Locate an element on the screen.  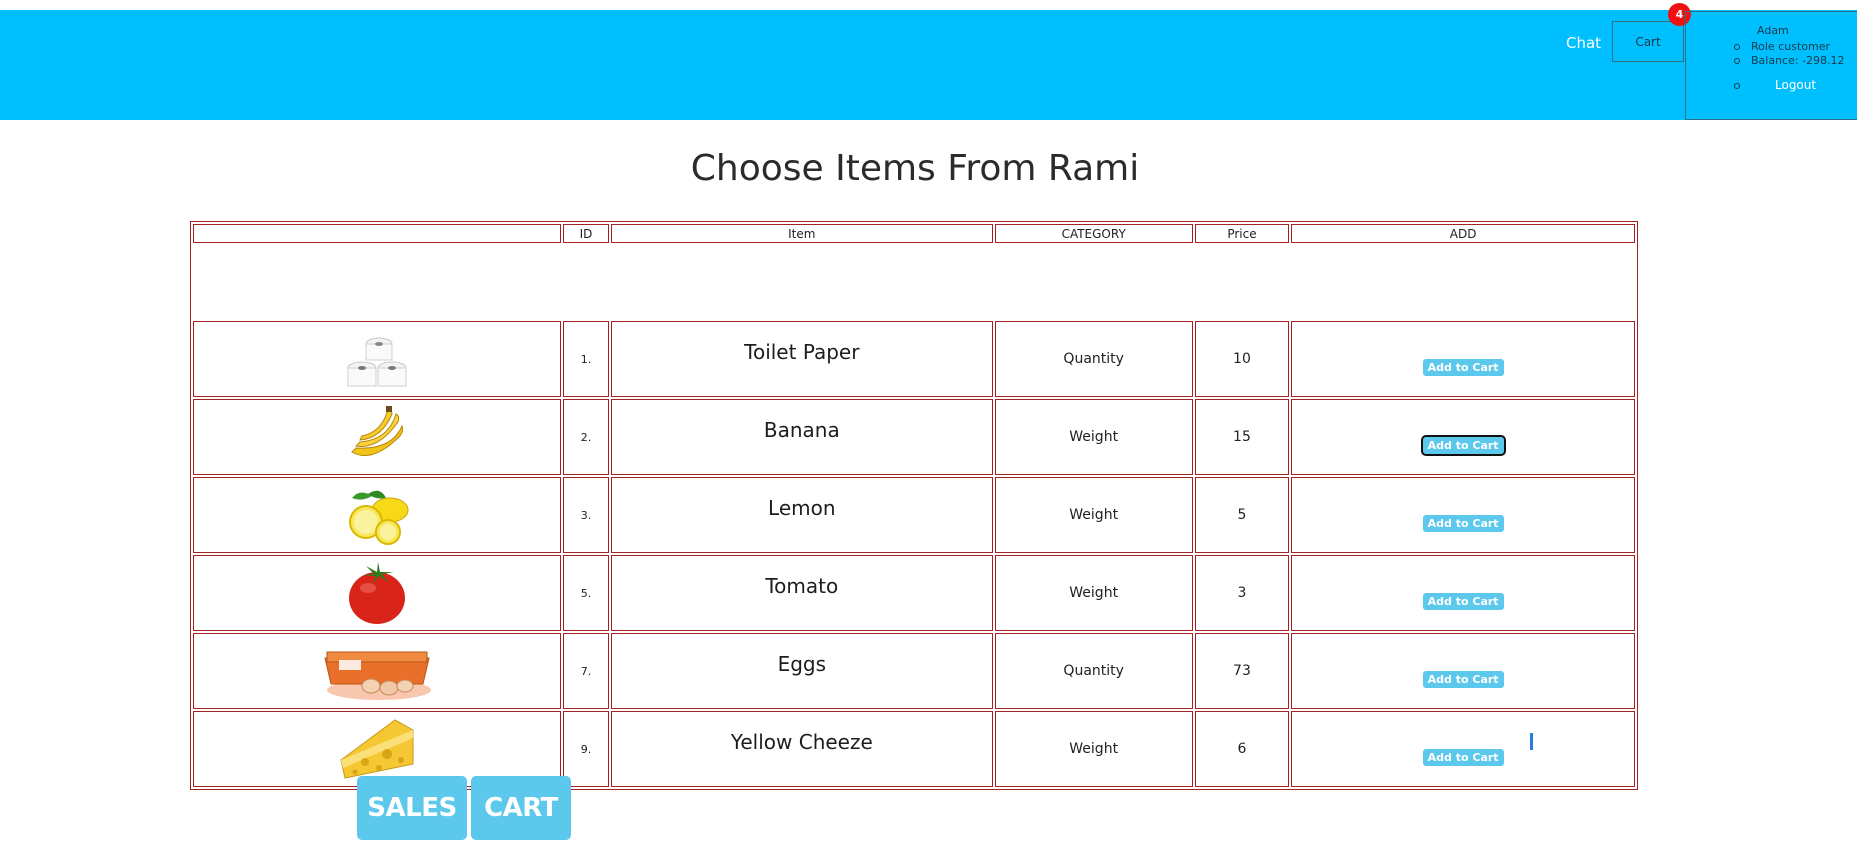
tomato-icon is located at coordinates (377, 593).